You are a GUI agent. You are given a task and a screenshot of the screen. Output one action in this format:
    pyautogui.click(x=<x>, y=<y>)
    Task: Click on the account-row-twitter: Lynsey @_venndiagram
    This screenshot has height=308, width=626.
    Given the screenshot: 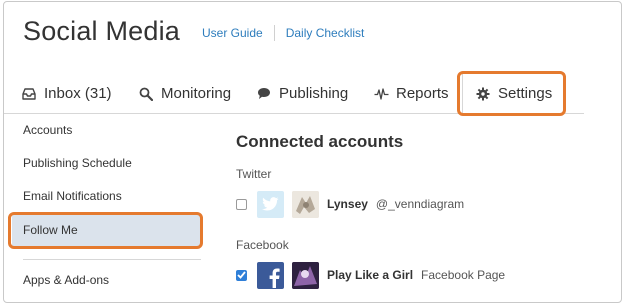 What is the action you would take?
    pyautogui.click(x=350, y=204)
    